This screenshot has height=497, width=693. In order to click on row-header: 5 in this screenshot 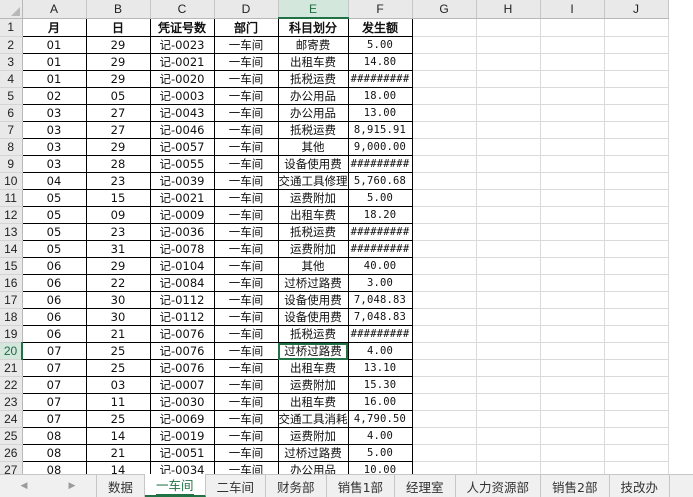, I will do `click(11, 96)`.